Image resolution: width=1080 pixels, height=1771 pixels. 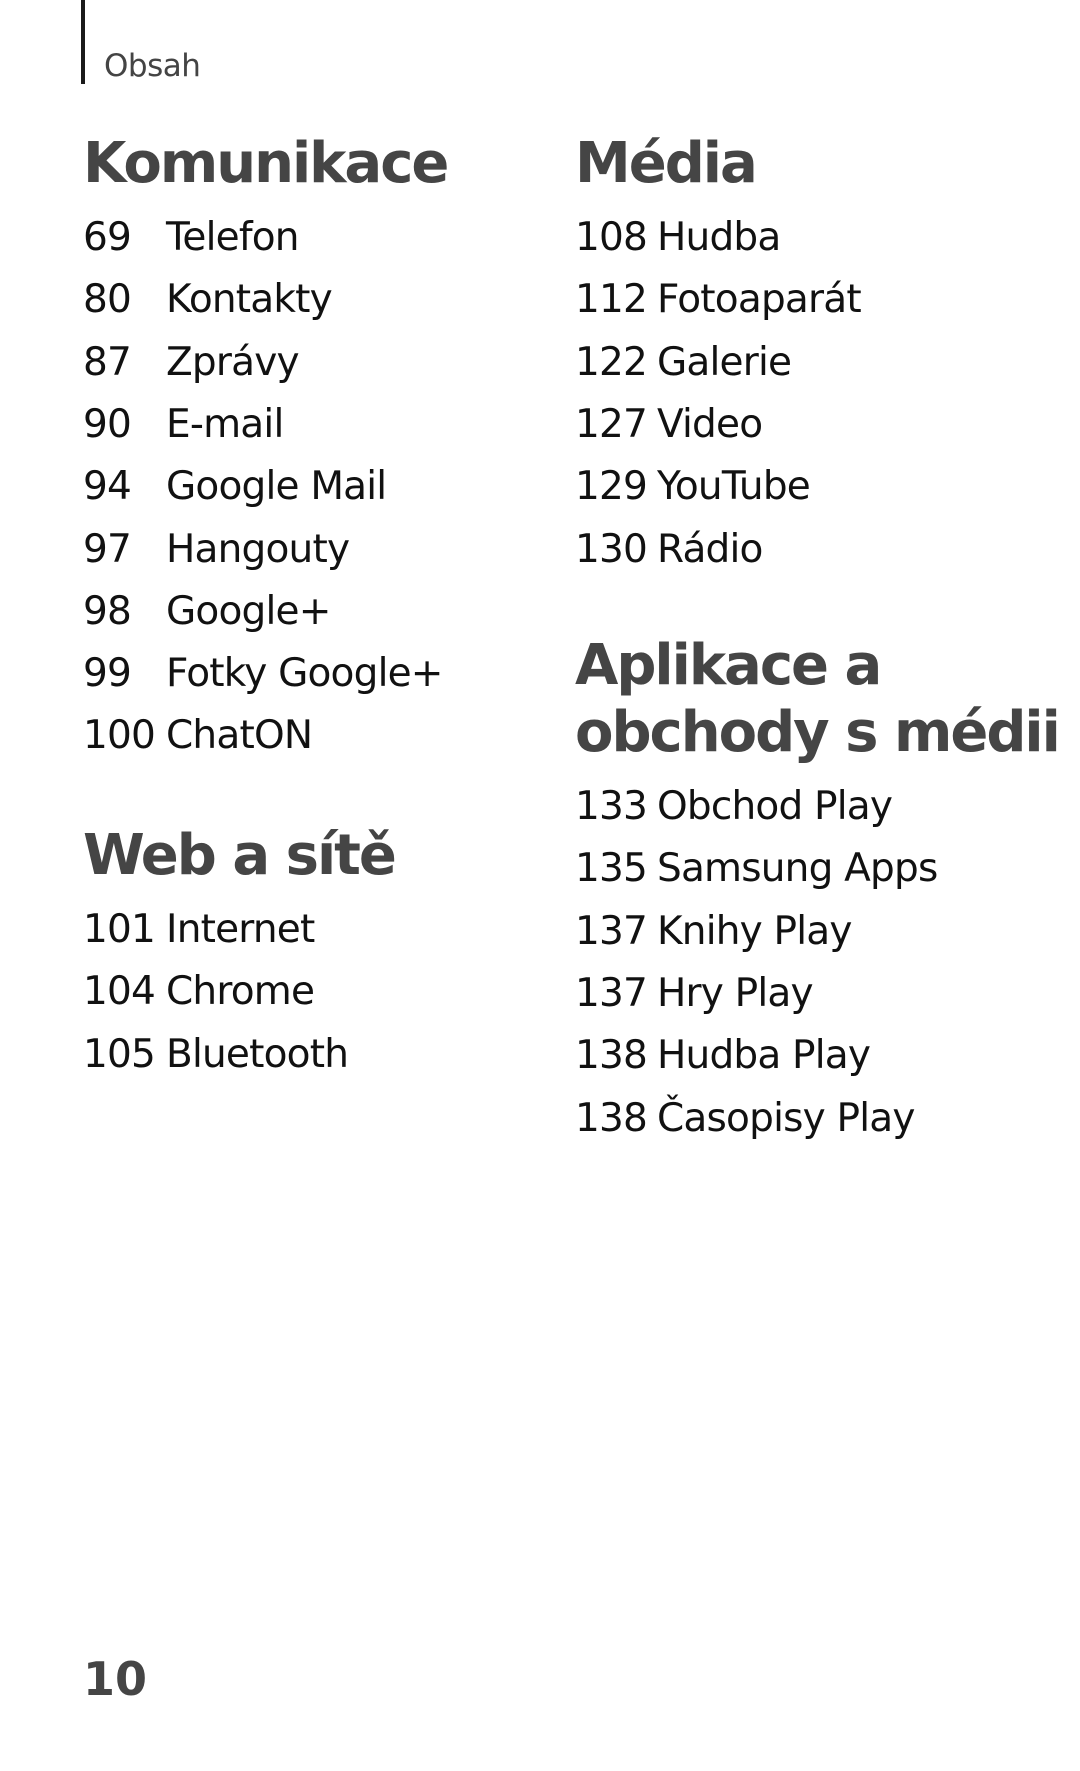 What do you see at coordinates (266, 163) in the screenshot?
I see `section-title-komunikace: Komunikace` at bounding box center [266, 163].